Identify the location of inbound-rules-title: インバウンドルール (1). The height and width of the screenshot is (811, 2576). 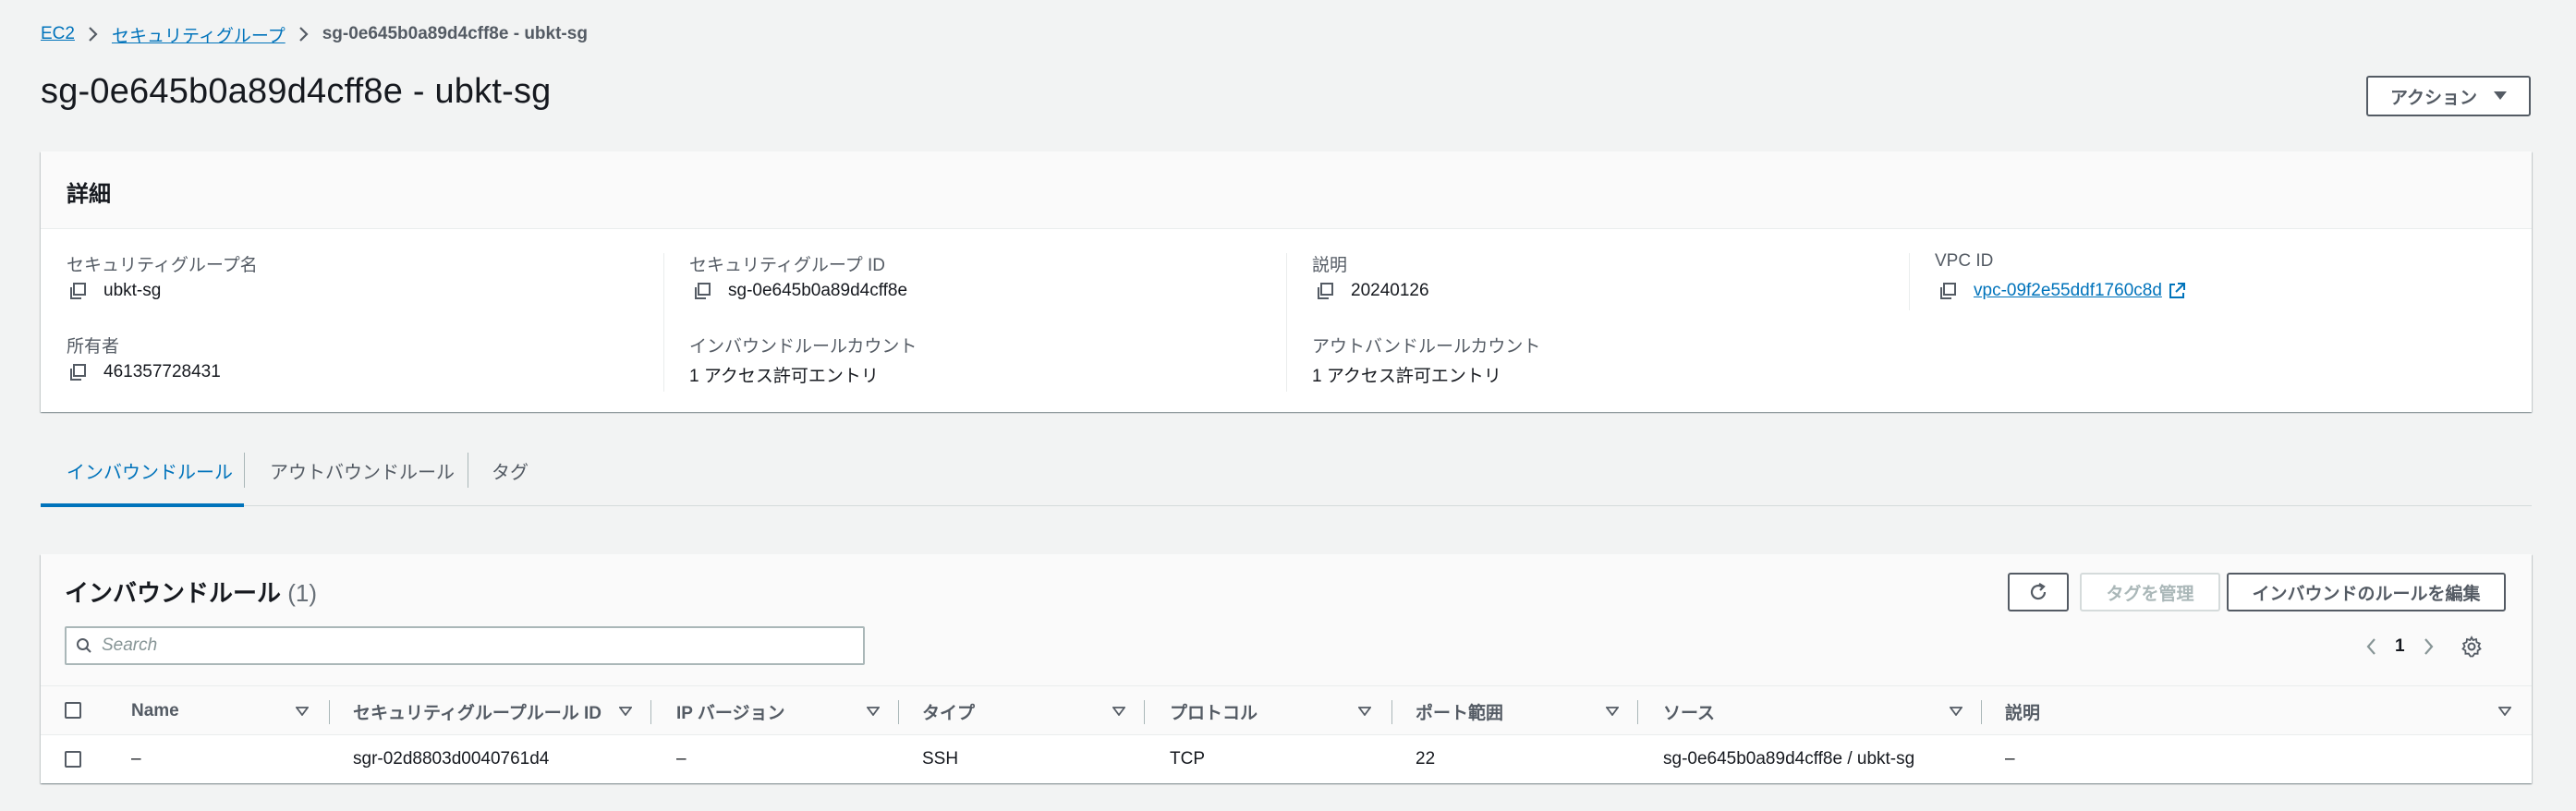
(191, 592).